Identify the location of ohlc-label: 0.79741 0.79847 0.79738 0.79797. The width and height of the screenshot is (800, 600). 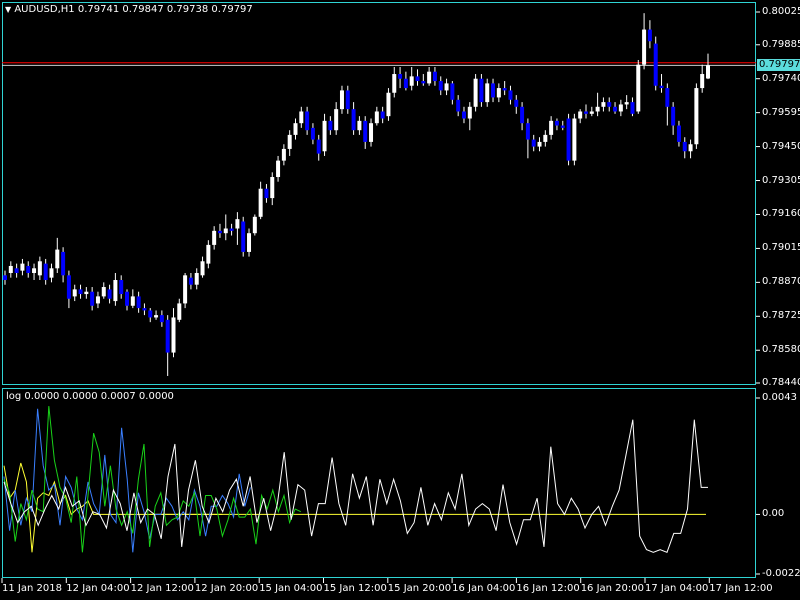
(165, 9).